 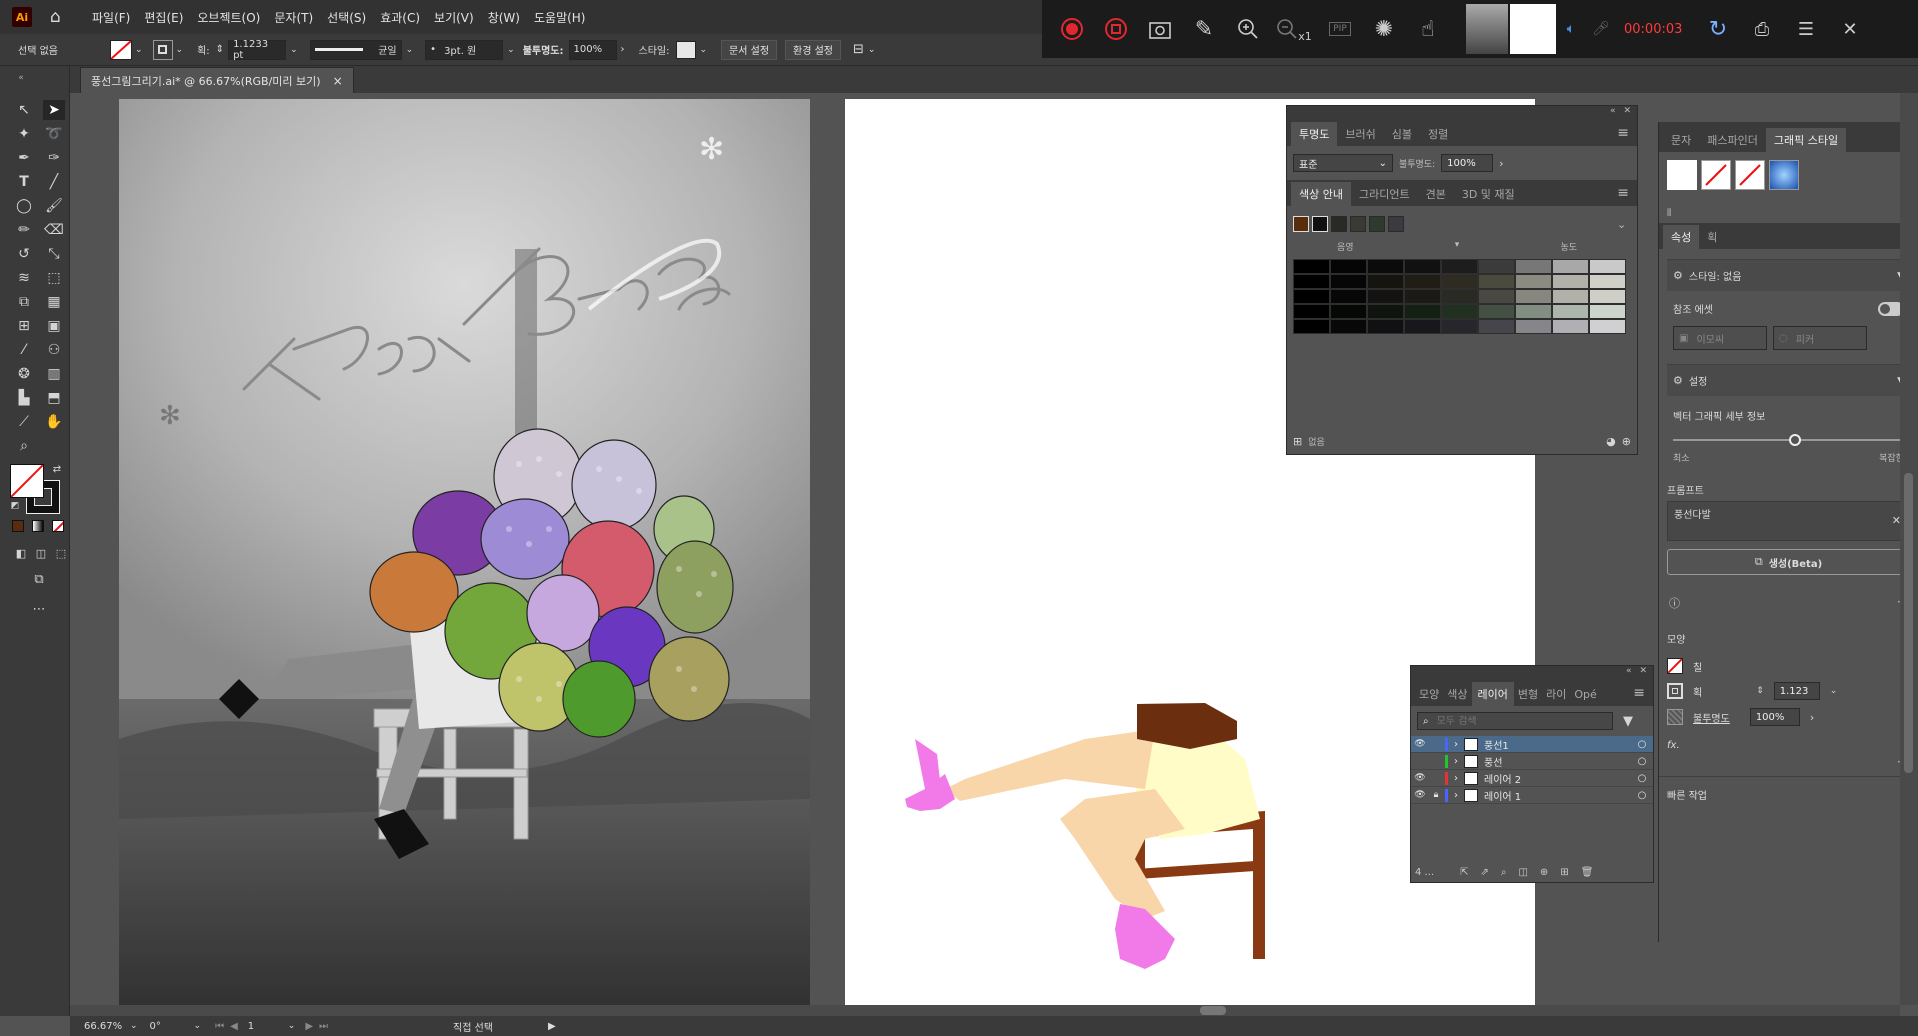 What do you see at coordinates (1360, 134) in the screenshot?
I see `tab-brushes: 브러쉬` at bounding box center [1360, 134].